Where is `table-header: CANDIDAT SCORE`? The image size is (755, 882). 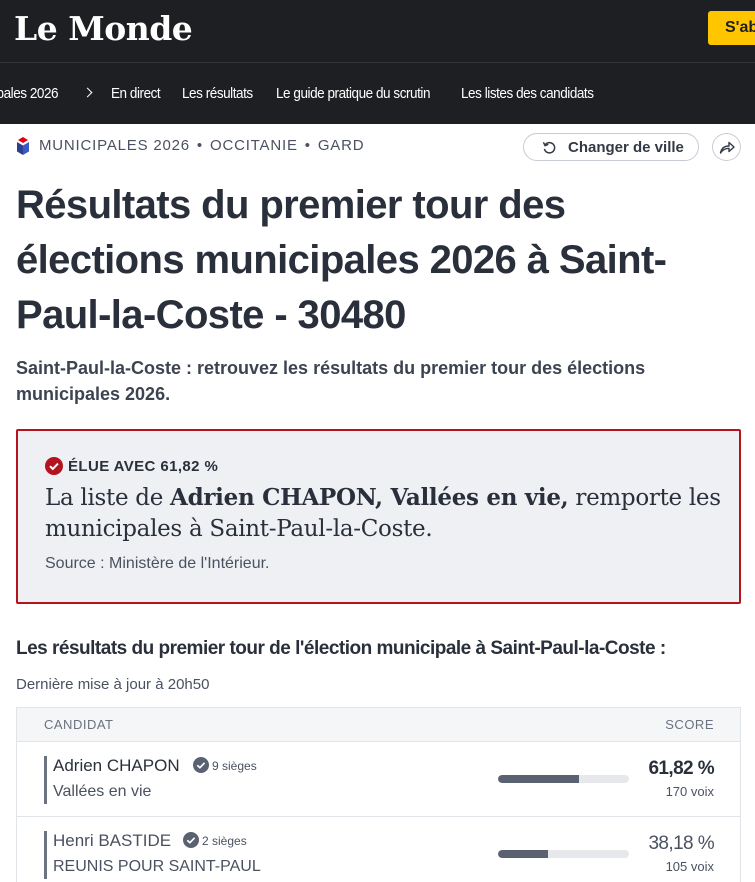 table-header: CANDIDAT SCORE is located at coordinates (378, 725).